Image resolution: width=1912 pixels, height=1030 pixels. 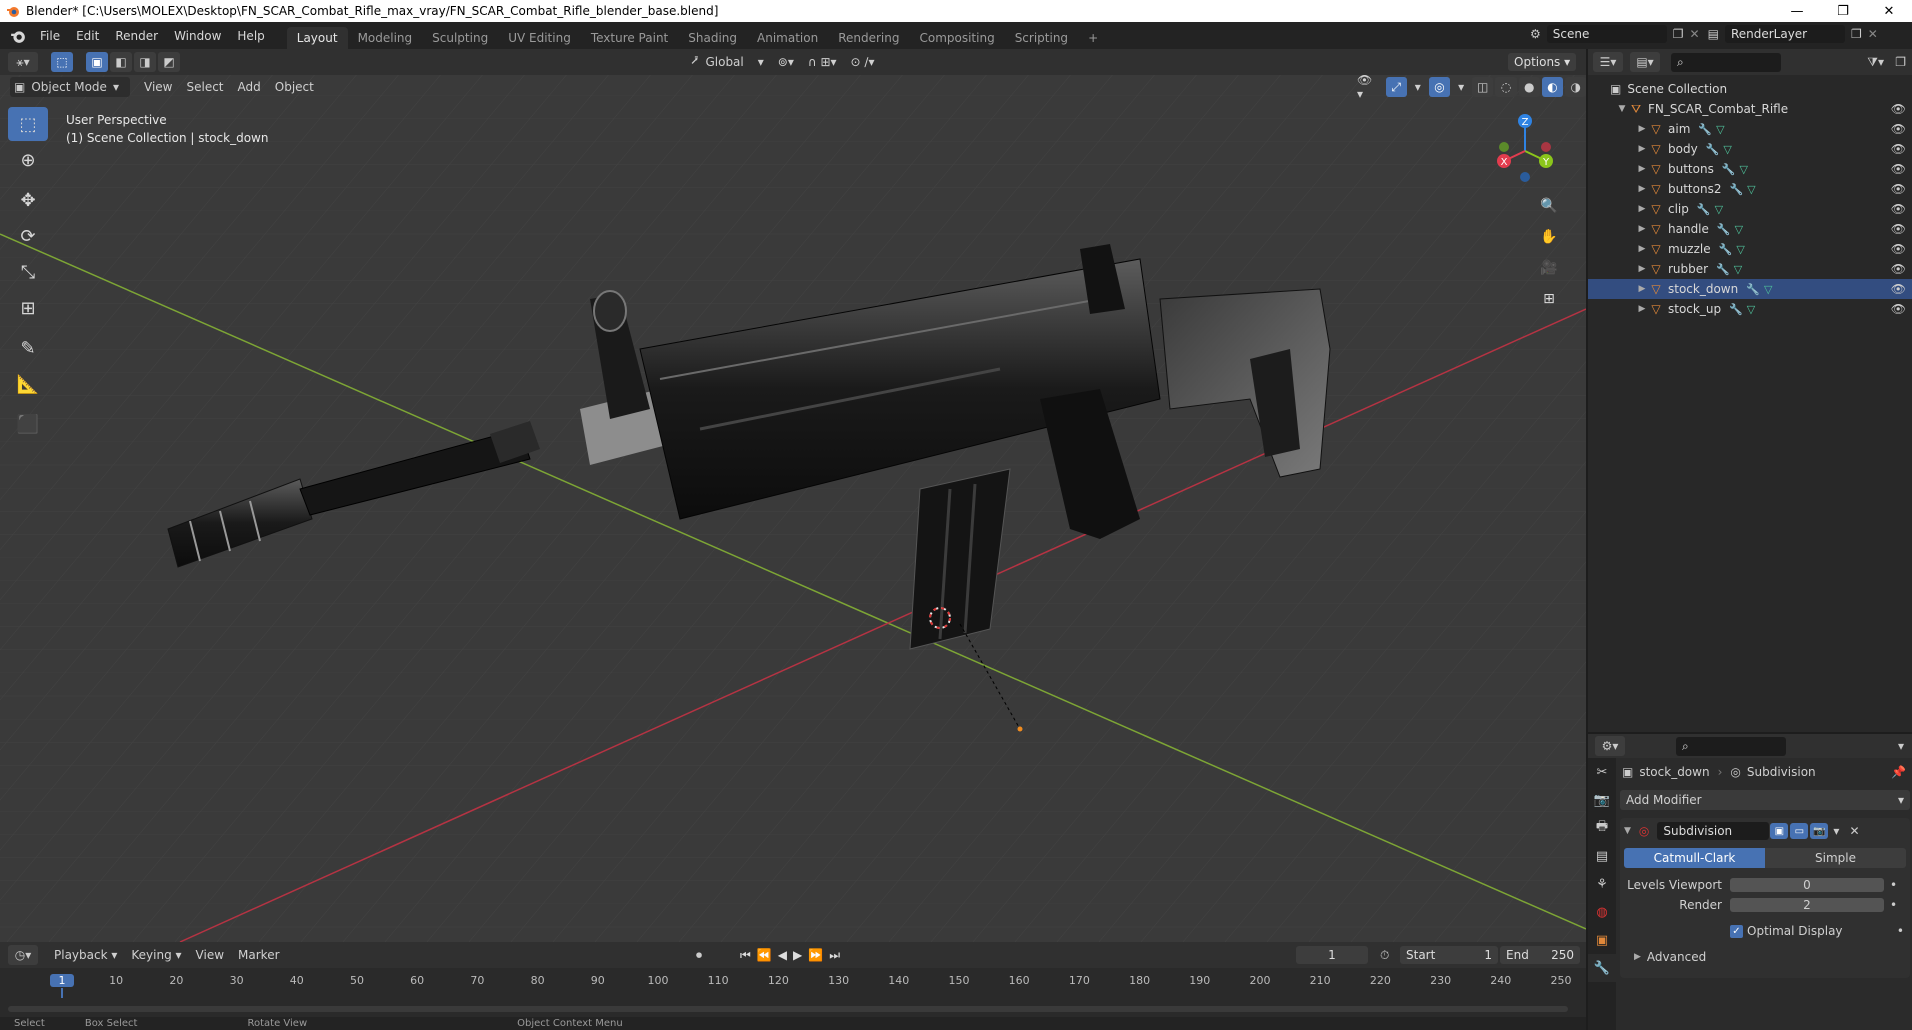 I want to click on editor-type-icon: ⚹▾, so click(x=23, y=62).